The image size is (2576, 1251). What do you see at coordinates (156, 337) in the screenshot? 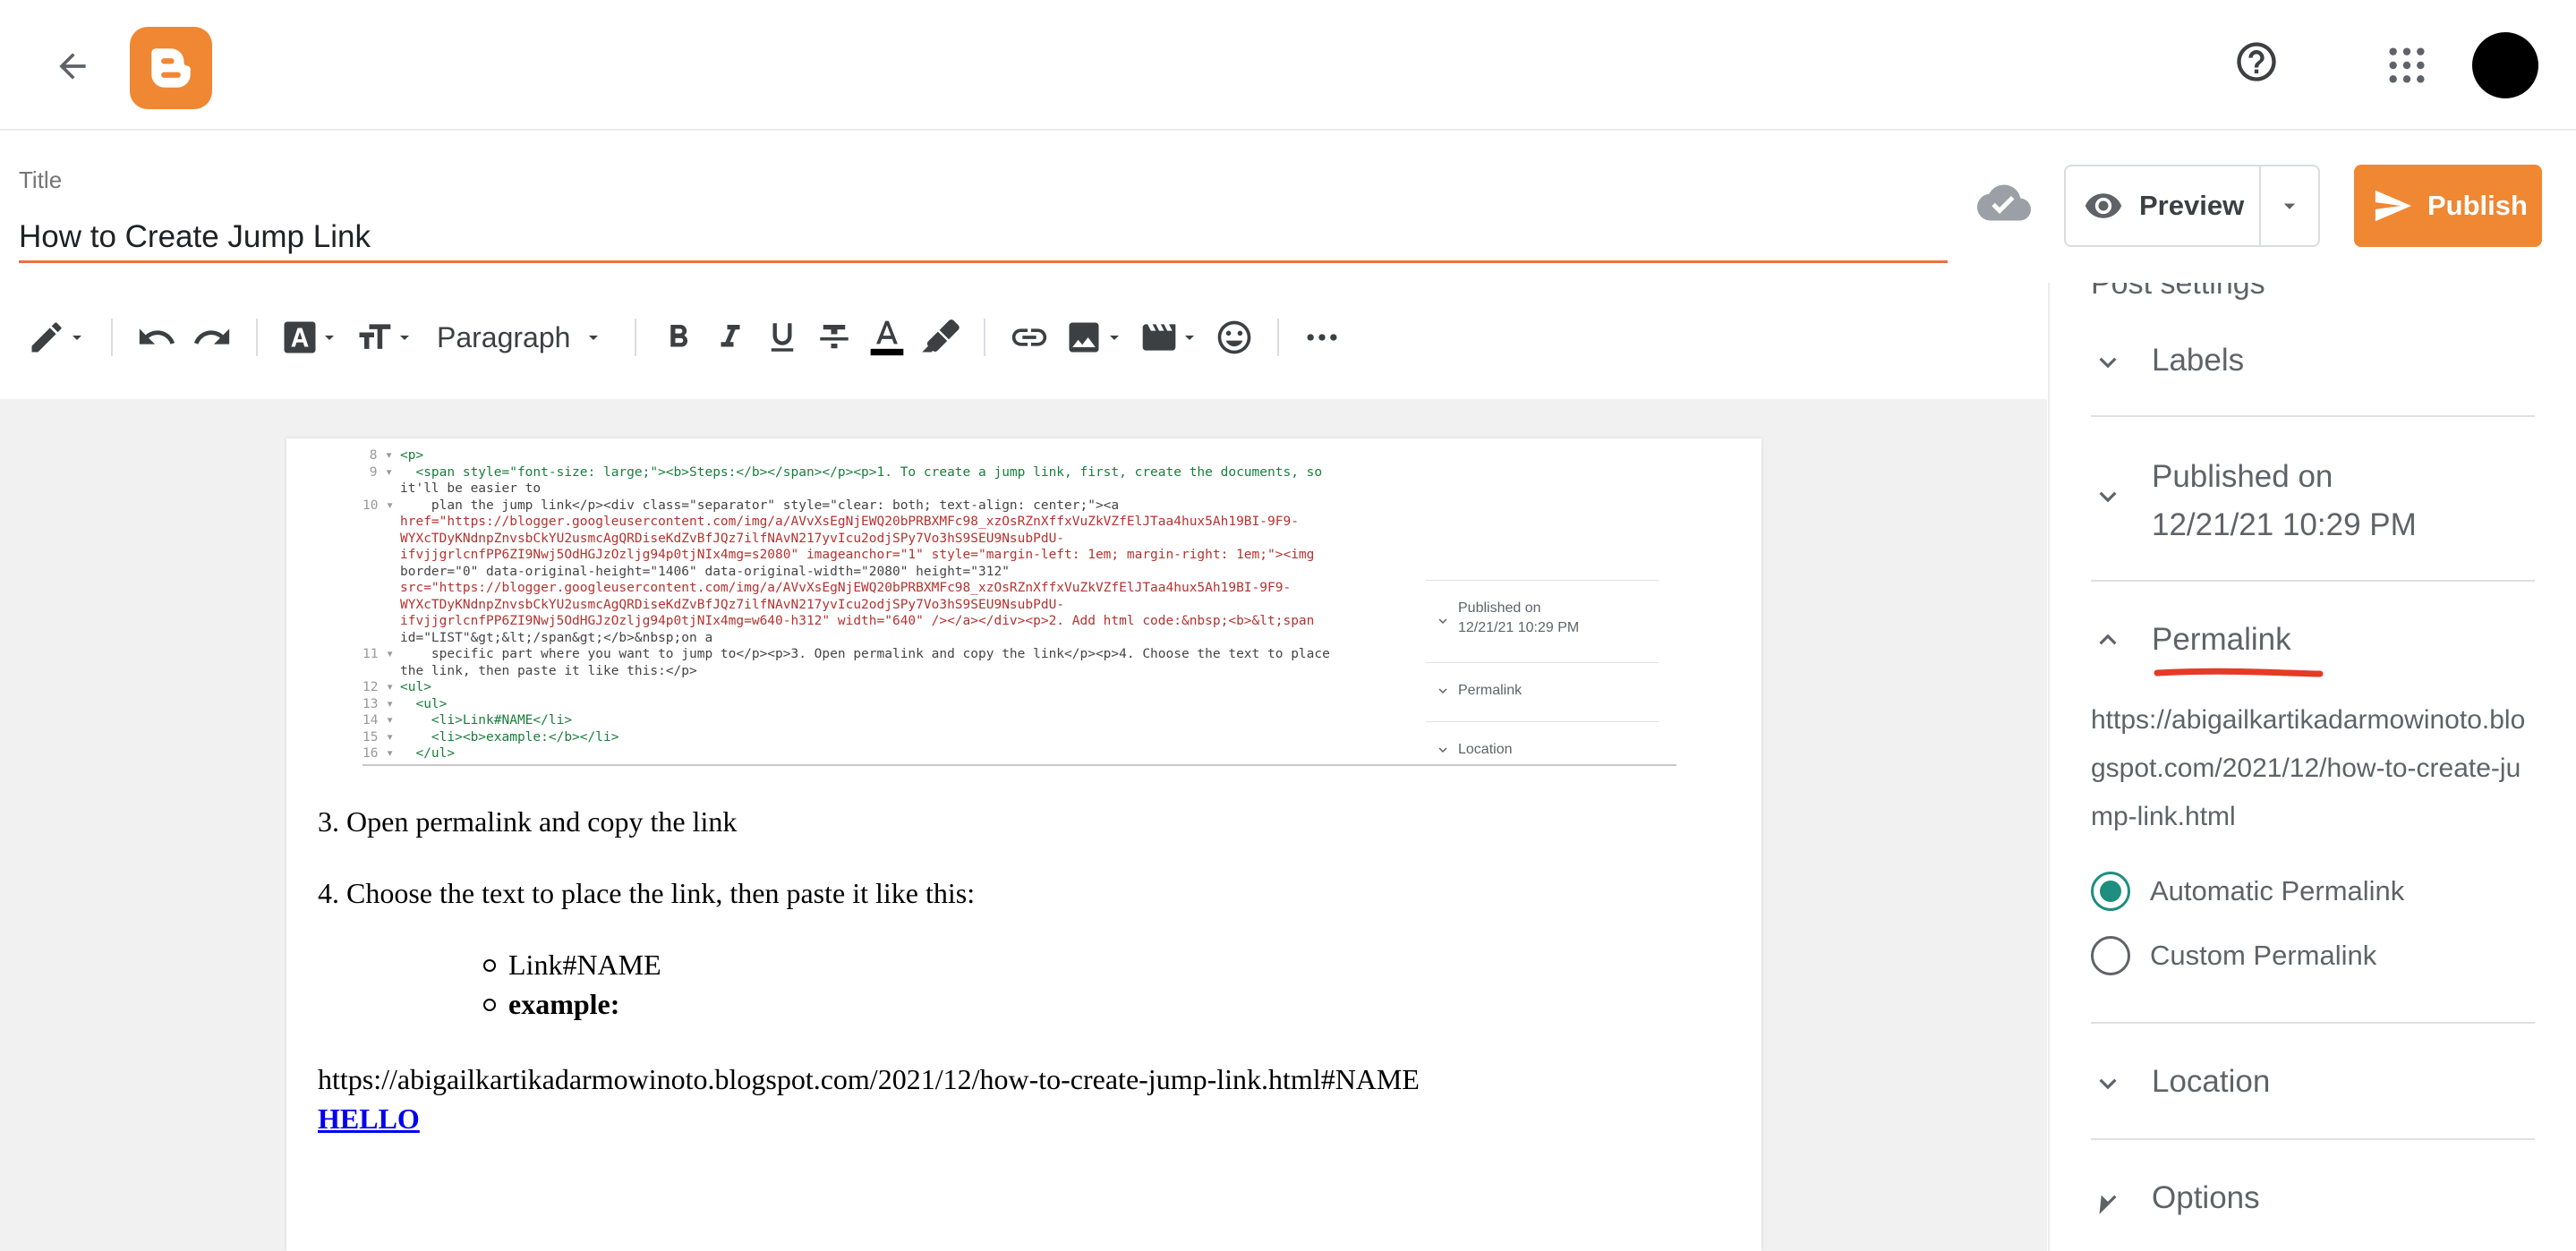
I see `undo-button` at bounding box center [156, 337].